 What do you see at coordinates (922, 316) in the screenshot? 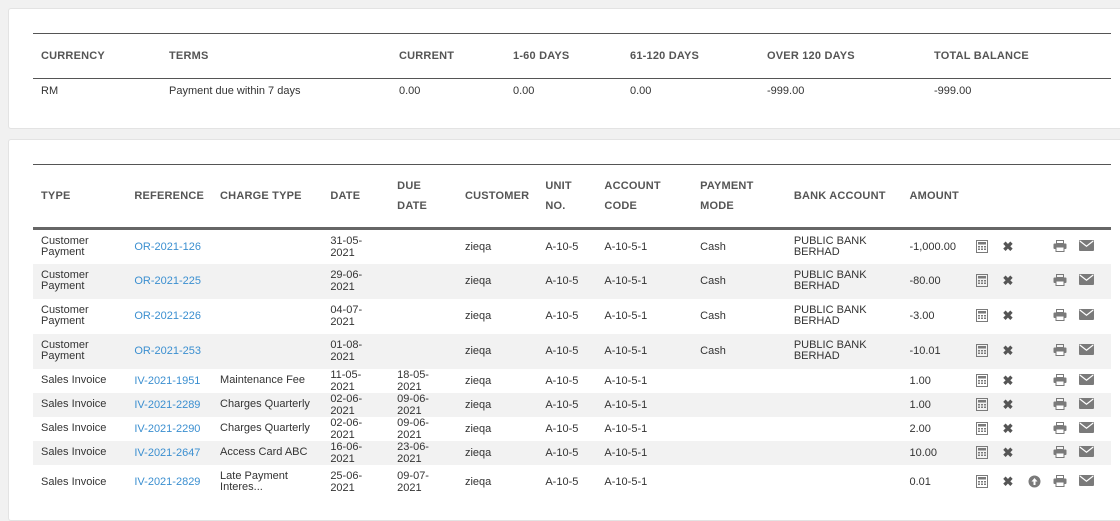
I see `row-amount: -3.00` at bounding box center [922, 316].